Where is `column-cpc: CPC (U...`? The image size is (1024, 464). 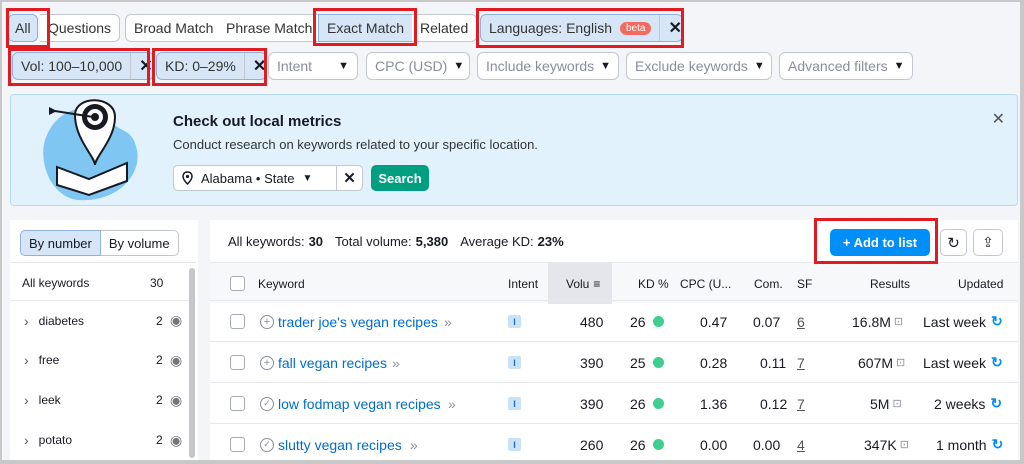
column-cpc: CPC (U... is located at coordinates (705, 283).